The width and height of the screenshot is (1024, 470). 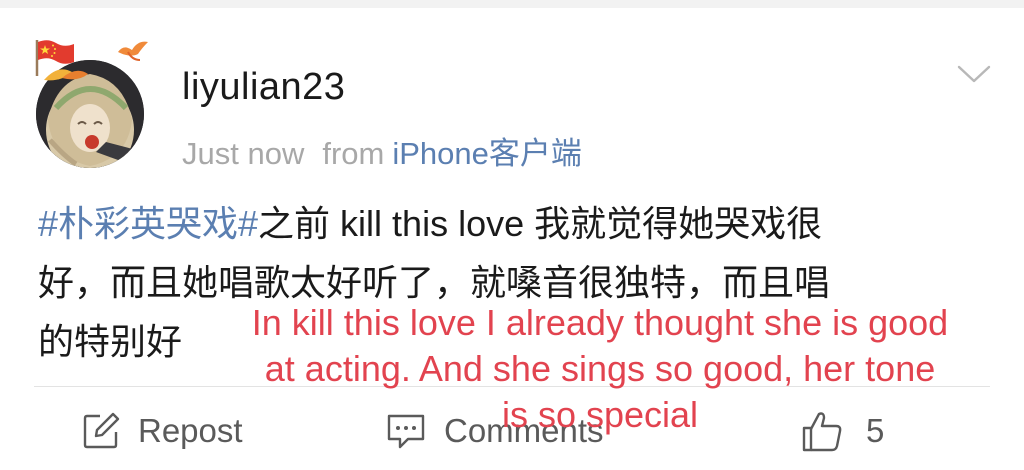 What do you see at coordinates (263, 87) in the screenshot?
I see `username: liyulian23` at bounding box center [263, 87].